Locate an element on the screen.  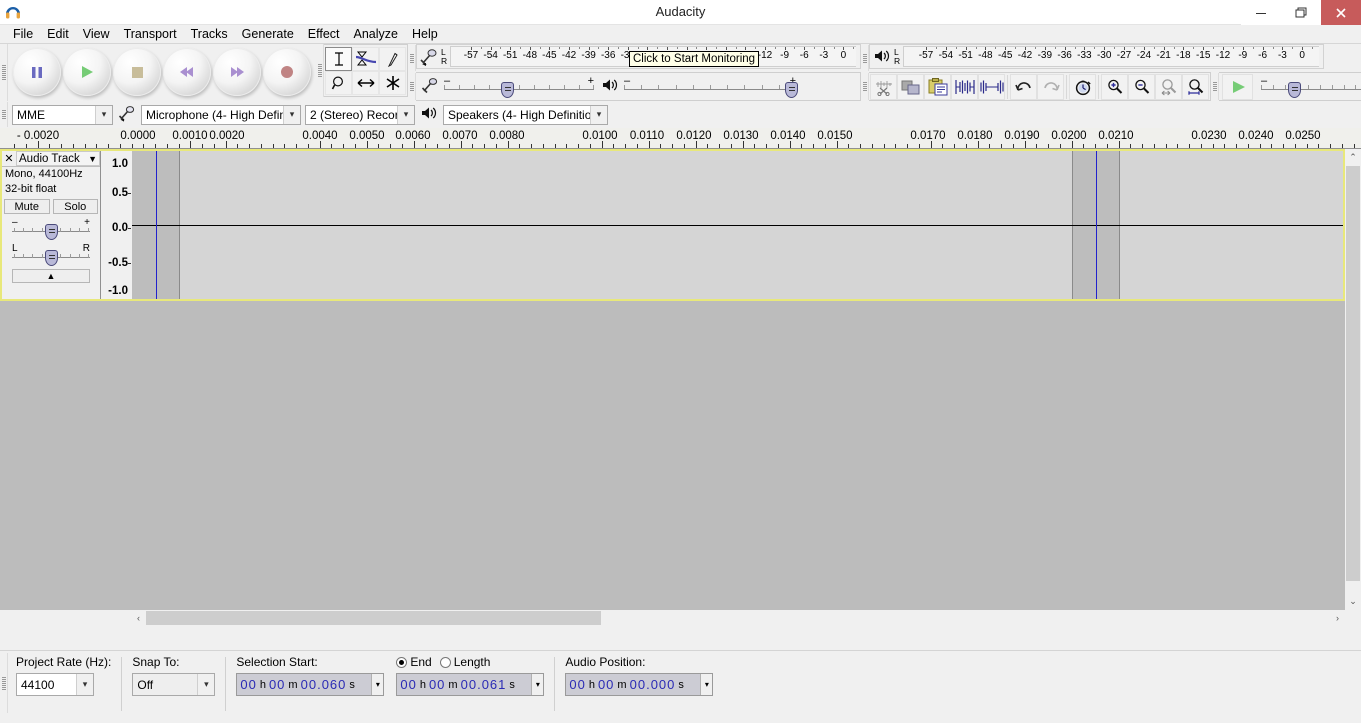
track-name-dropdown: Audio Track ▼ is located at coordinates (58, 158).